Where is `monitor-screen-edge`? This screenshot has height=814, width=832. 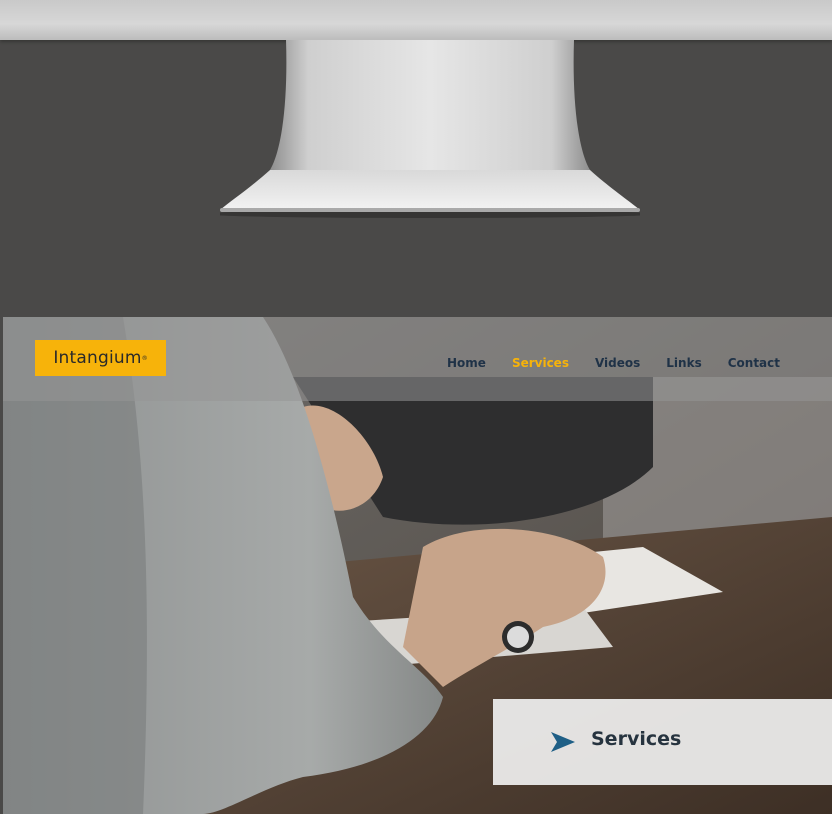 monitor-screen-edge is located at coordinates (416, 20).